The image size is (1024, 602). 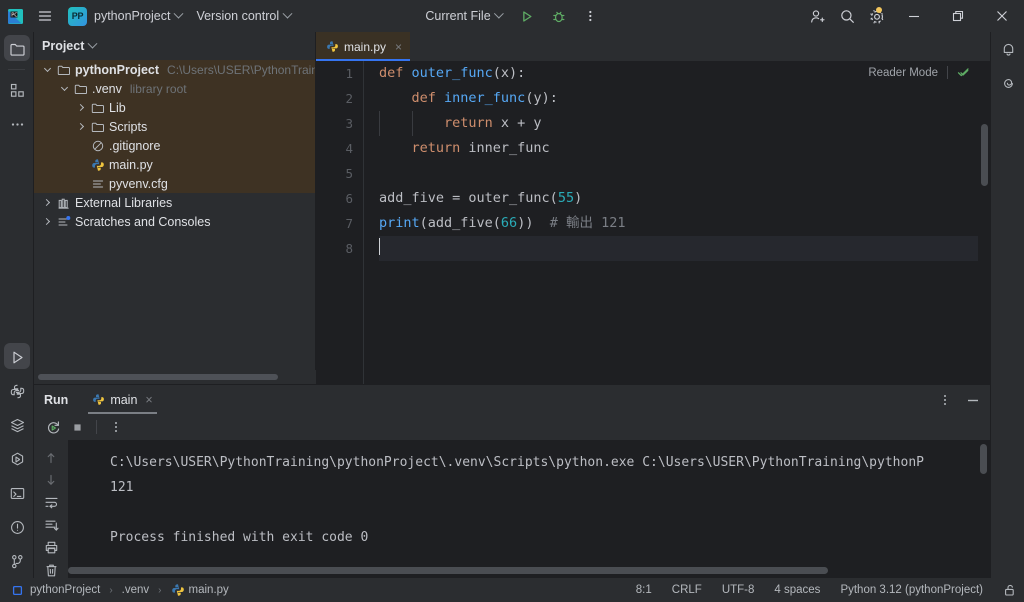 I want to click on tree-node-label: .venv, so click(x=107, y=88).